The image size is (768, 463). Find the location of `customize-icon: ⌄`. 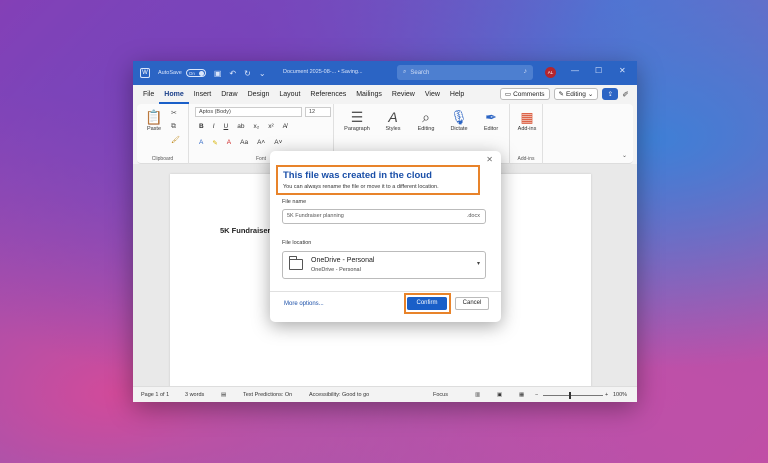

customize-icon: ⌄ is located at coordinates (262, 73).